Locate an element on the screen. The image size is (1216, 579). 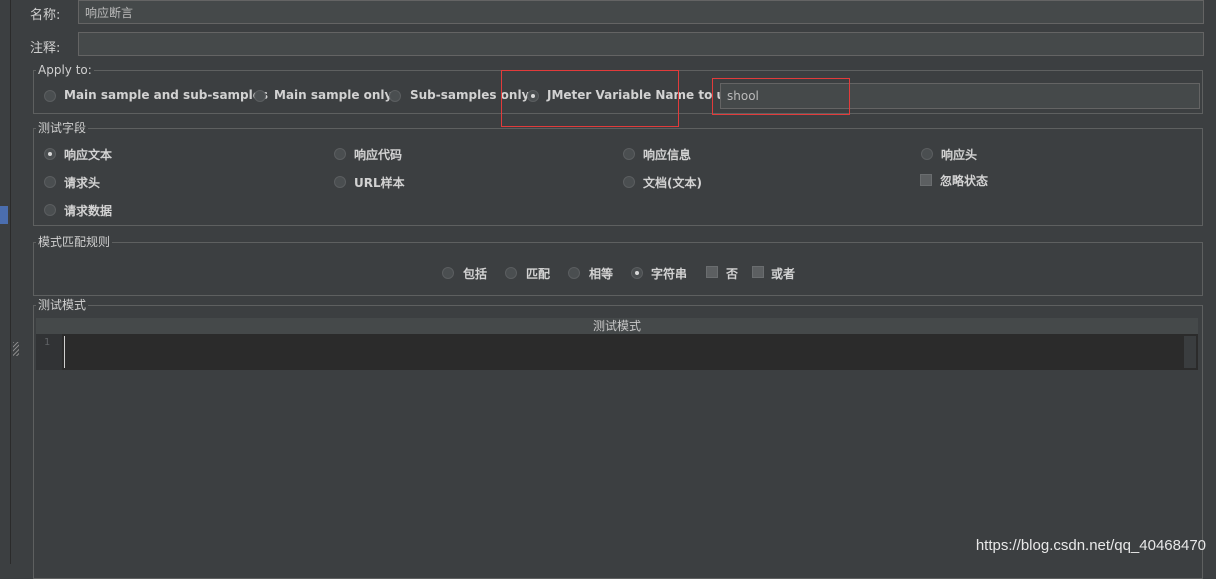
rule-contains-label: 包括 is located at coordinates (475, 274).